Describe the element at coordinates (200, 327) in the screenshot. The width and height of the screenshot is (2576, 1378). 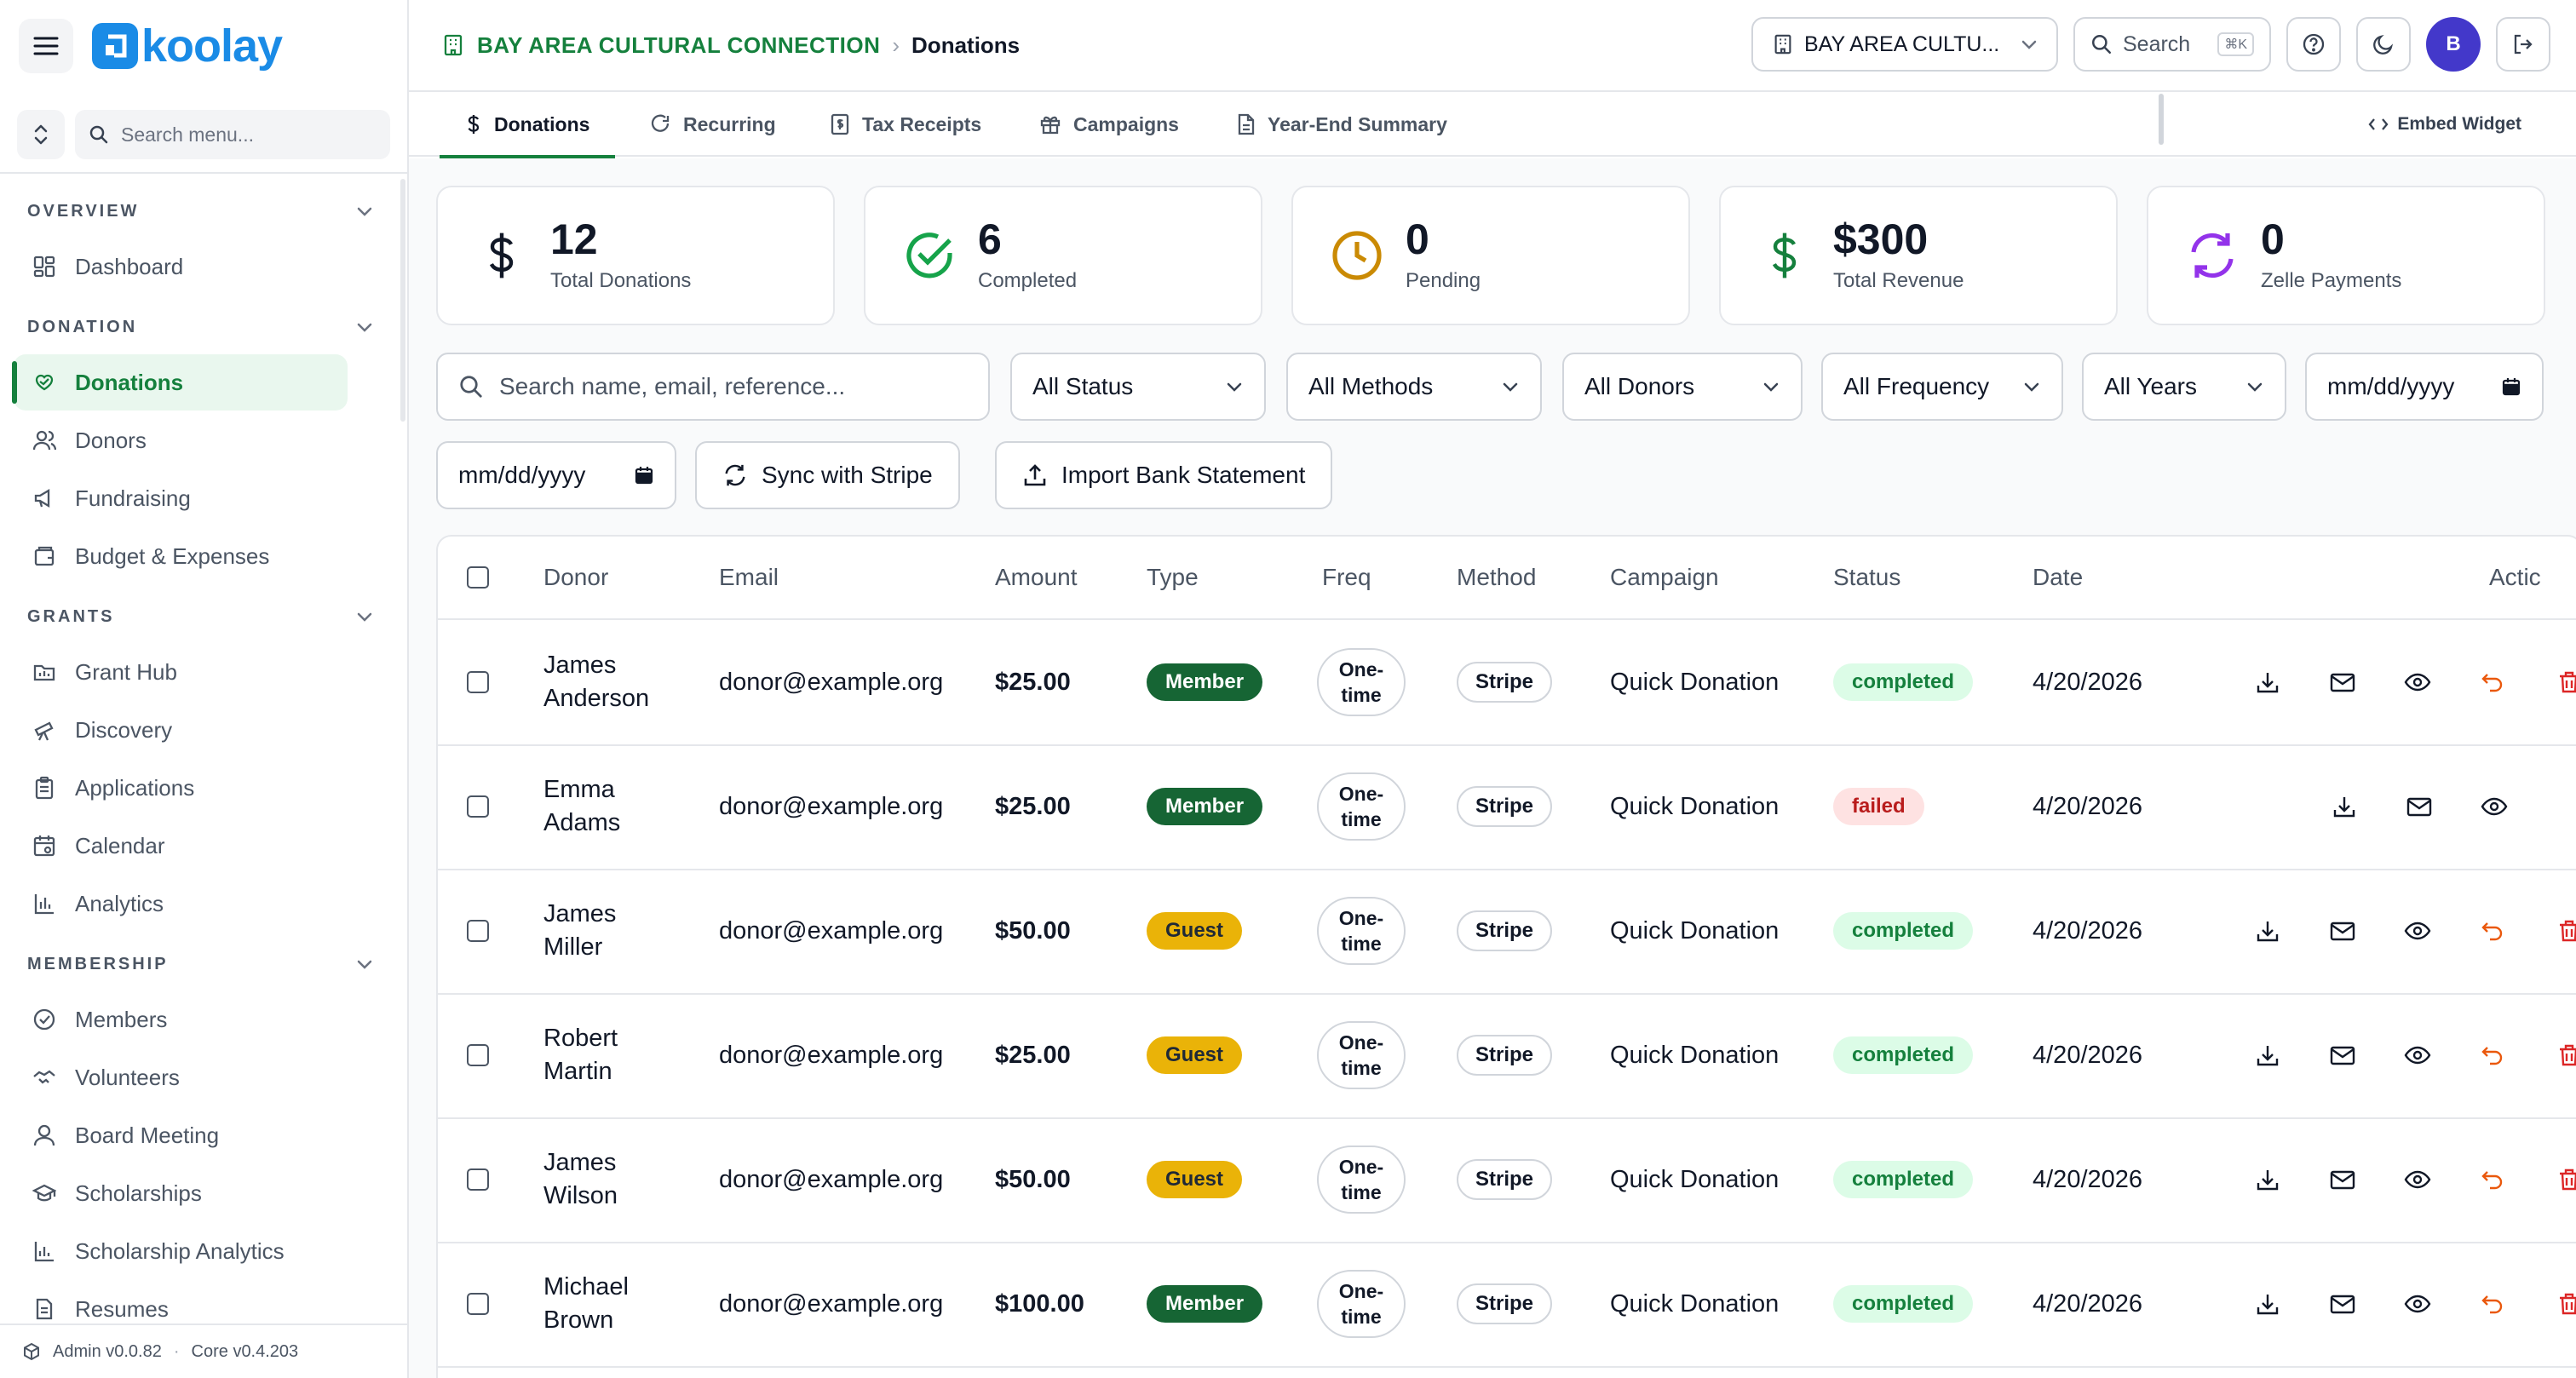
I see `section-donation: DONATION` at that location.